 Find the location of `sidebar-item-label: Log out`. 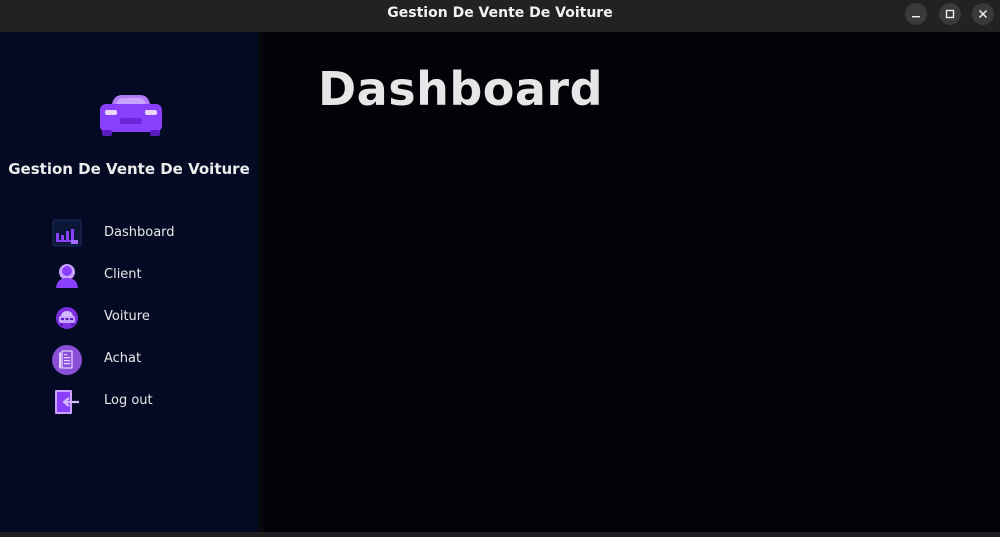

sidebar-item-label: Log out is located at coordinates (128, 400).